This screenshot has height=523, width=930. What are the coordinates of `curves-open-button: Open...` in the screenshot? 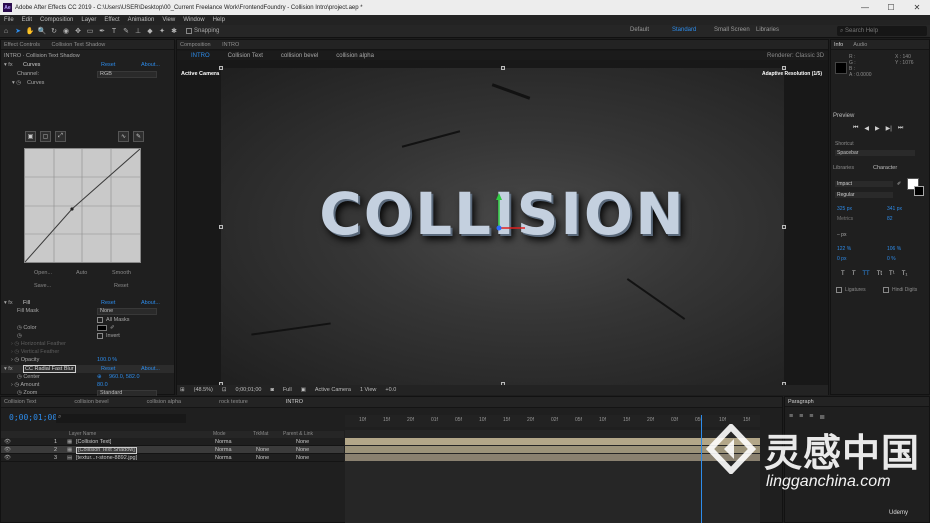 It's located at (43, 273).